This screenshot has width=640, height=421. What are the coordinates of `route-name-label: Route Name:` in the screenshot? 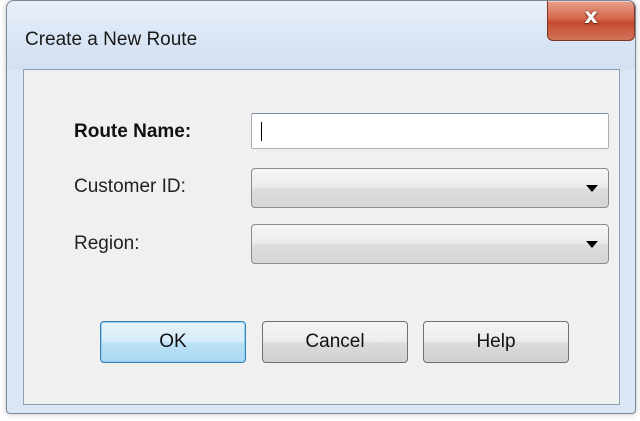 It's located at (133, 131).